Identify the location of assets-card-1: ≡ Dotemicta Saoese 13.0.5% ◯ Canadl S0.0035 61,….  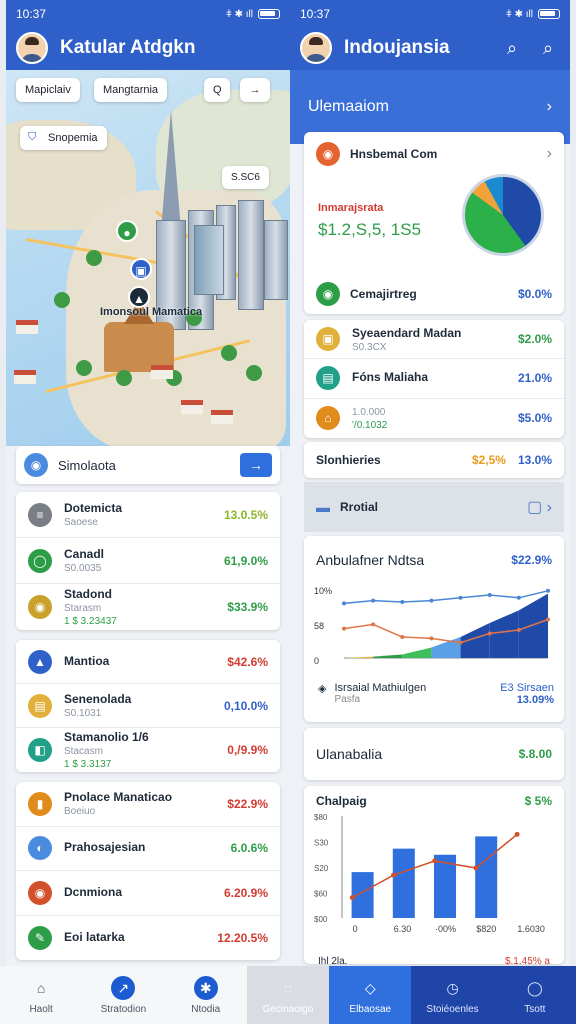
(148, 561).